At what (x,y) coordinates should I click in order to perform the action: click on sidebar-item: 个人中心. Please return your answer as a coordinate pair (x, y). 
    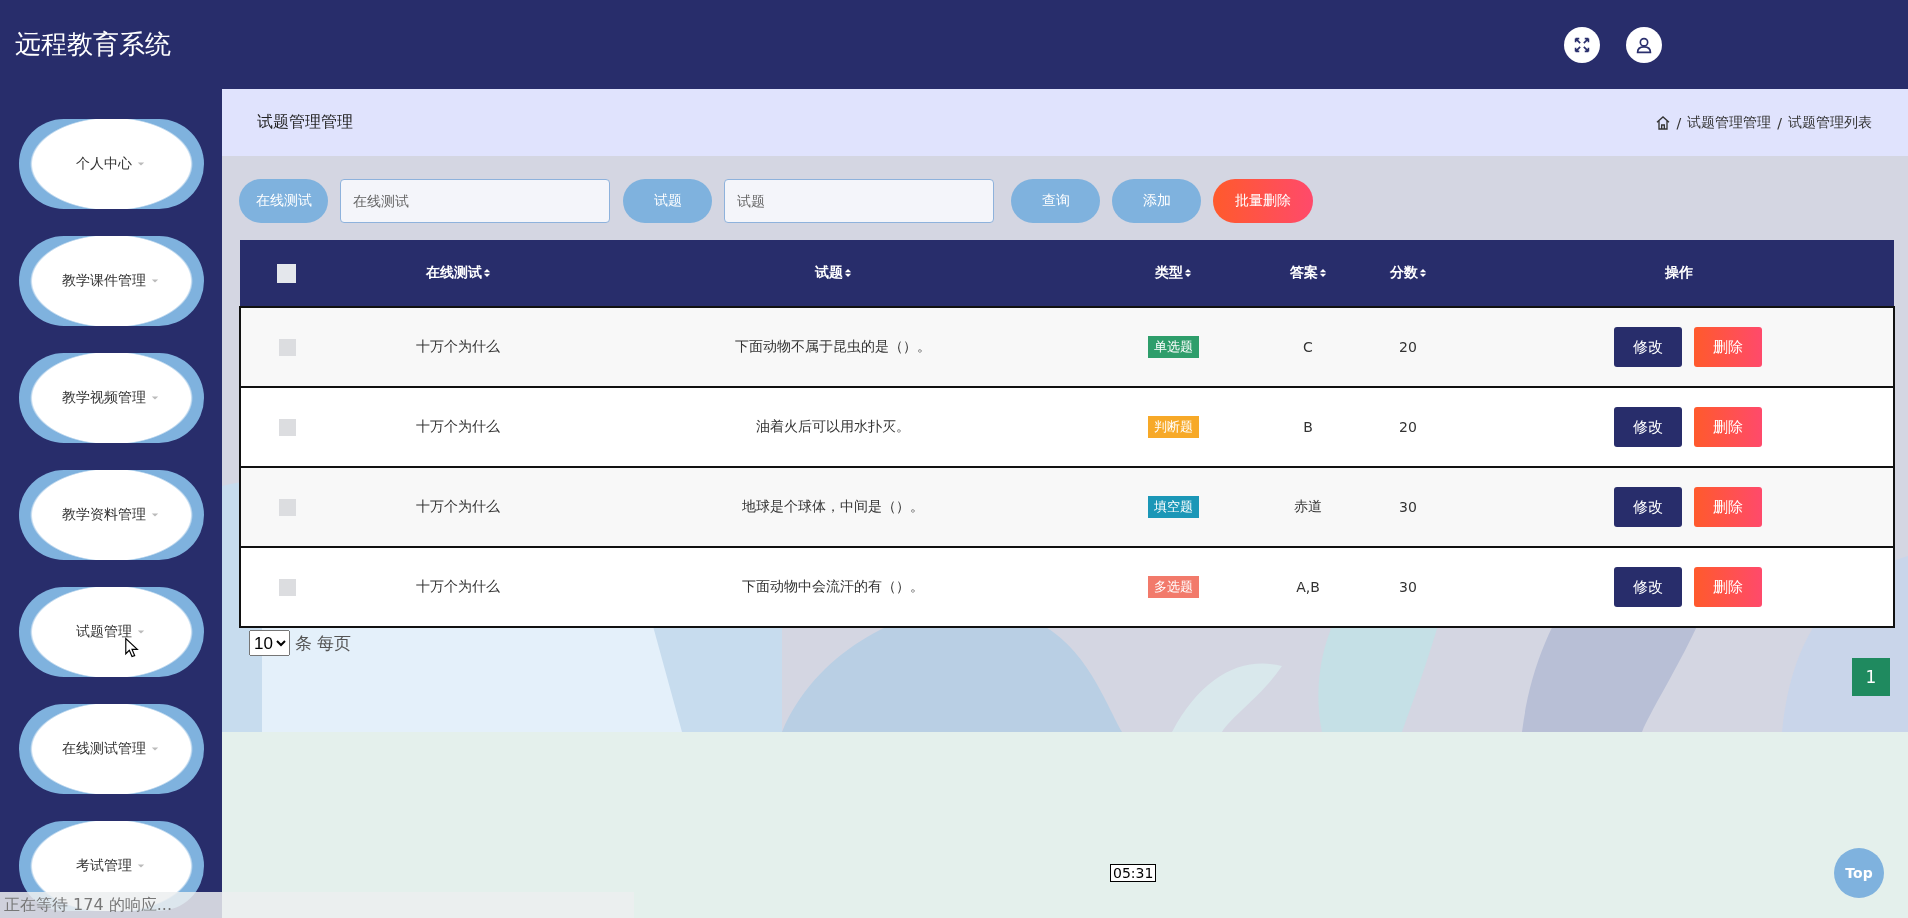
    Looking at the image, I should click on (111, 164).